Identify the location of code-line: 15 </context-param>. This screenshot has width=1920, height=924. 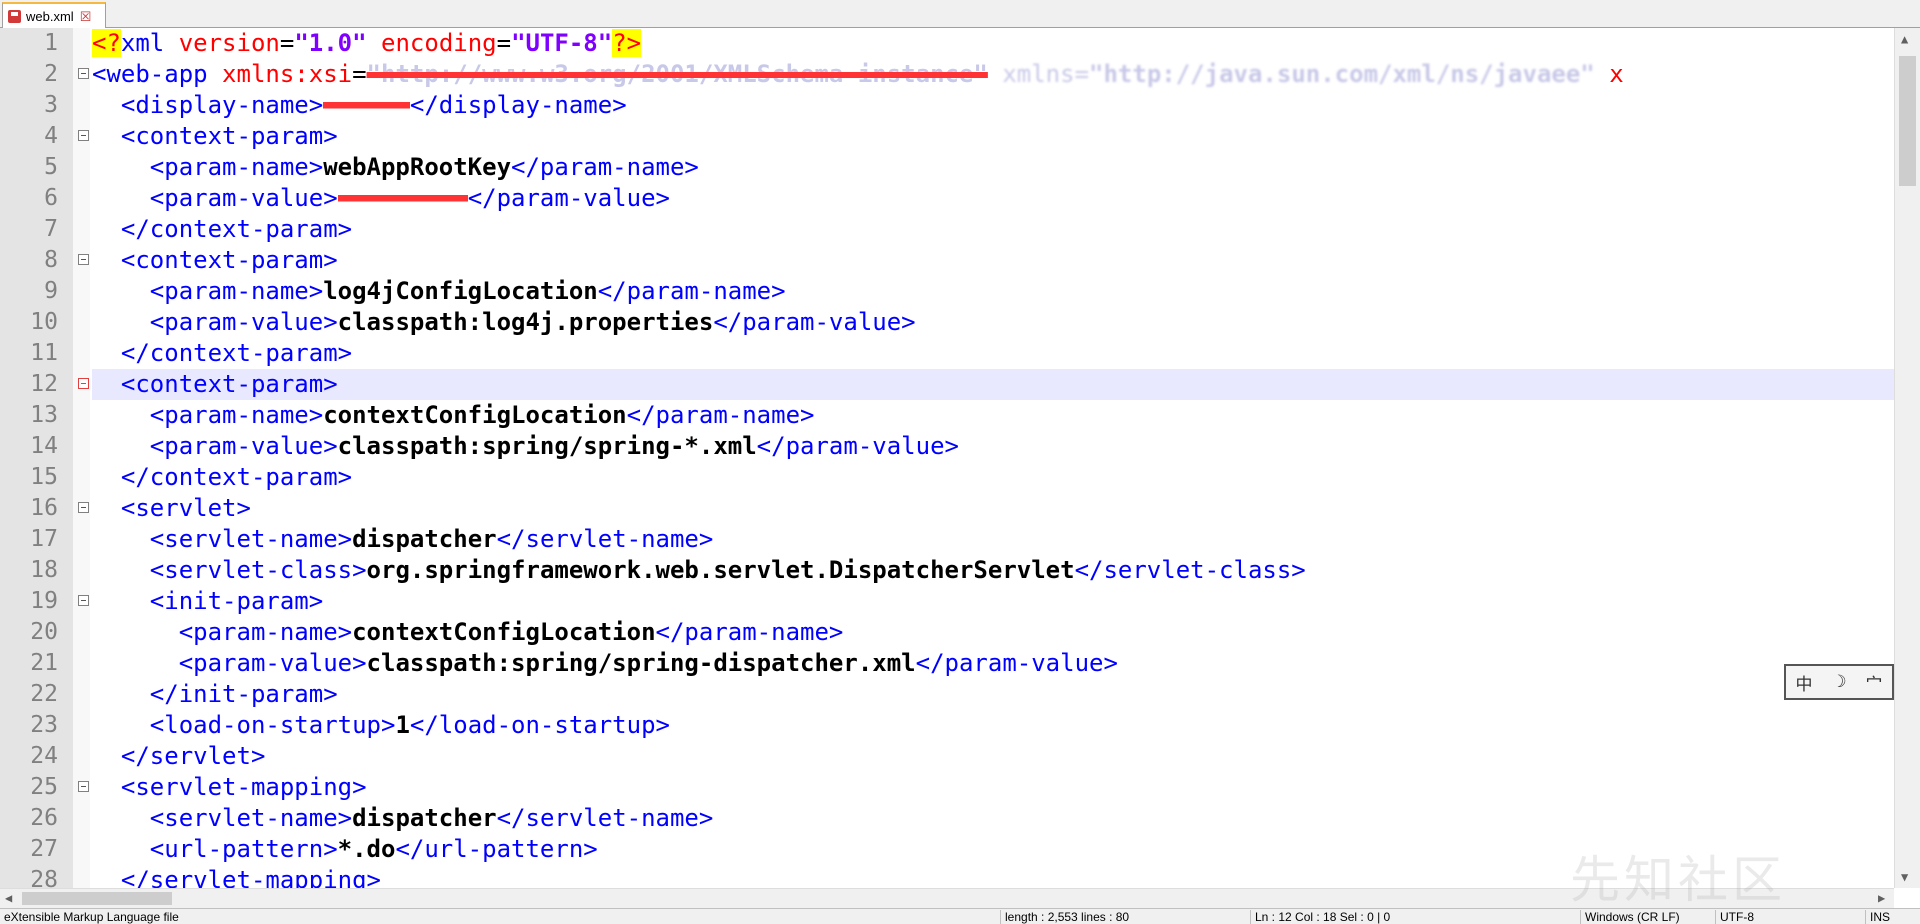
(947, 477).